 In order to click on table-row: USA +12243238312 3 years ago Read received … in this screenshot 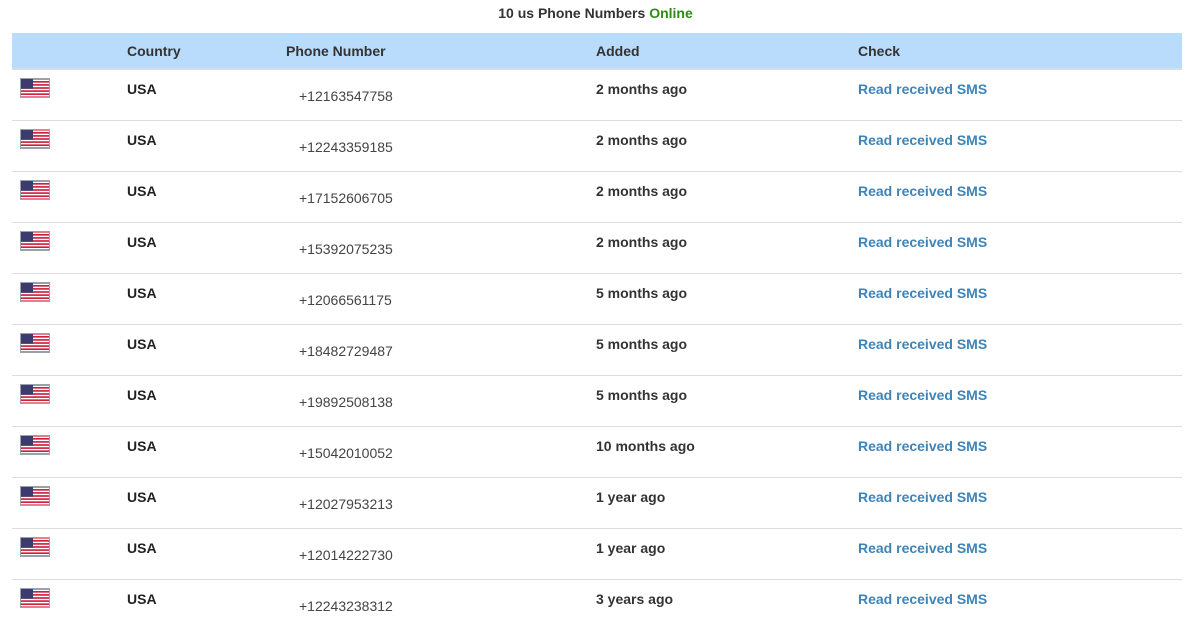, I will do `click(597, 605)`.